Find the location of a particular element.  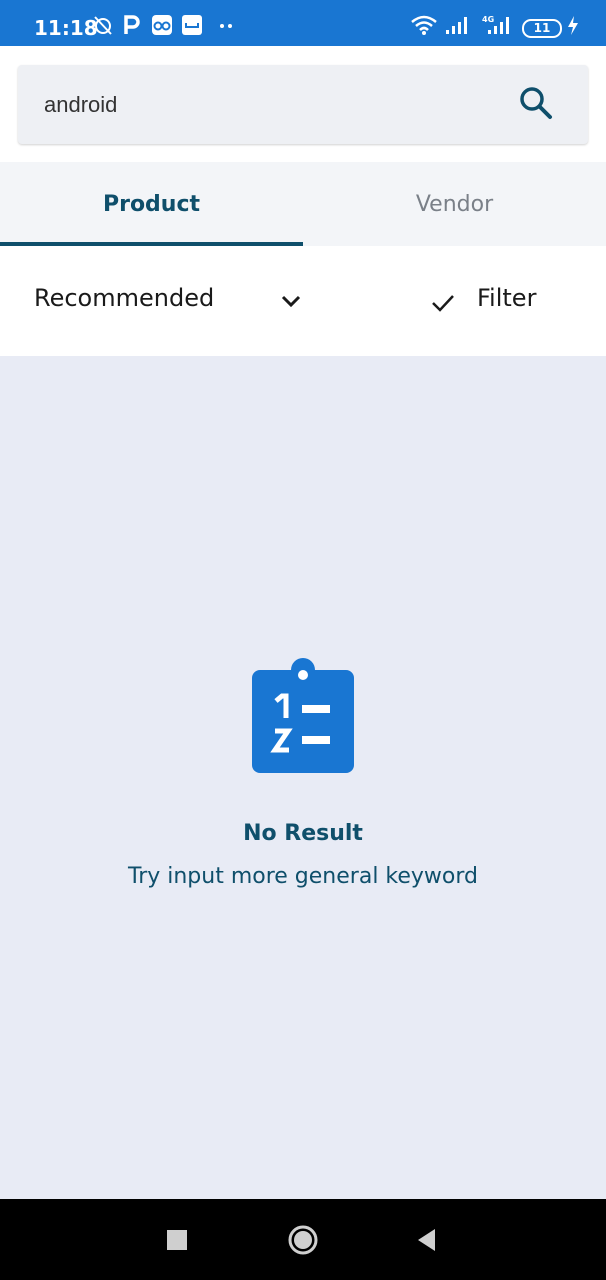

sort-filter-row: Recommended Filter is located at coordinates (303, 301).